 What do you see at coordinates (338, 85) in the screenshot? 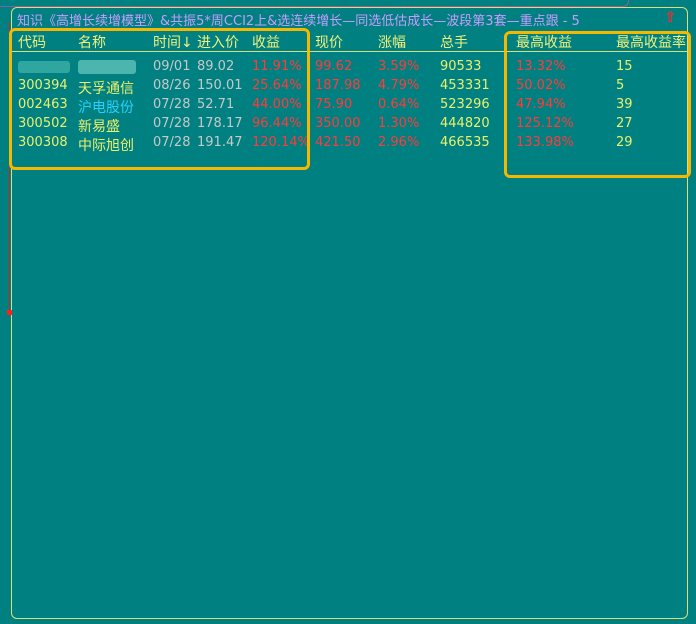
I see `cell-current-price: 187.98` at bounding box center [338, 85].